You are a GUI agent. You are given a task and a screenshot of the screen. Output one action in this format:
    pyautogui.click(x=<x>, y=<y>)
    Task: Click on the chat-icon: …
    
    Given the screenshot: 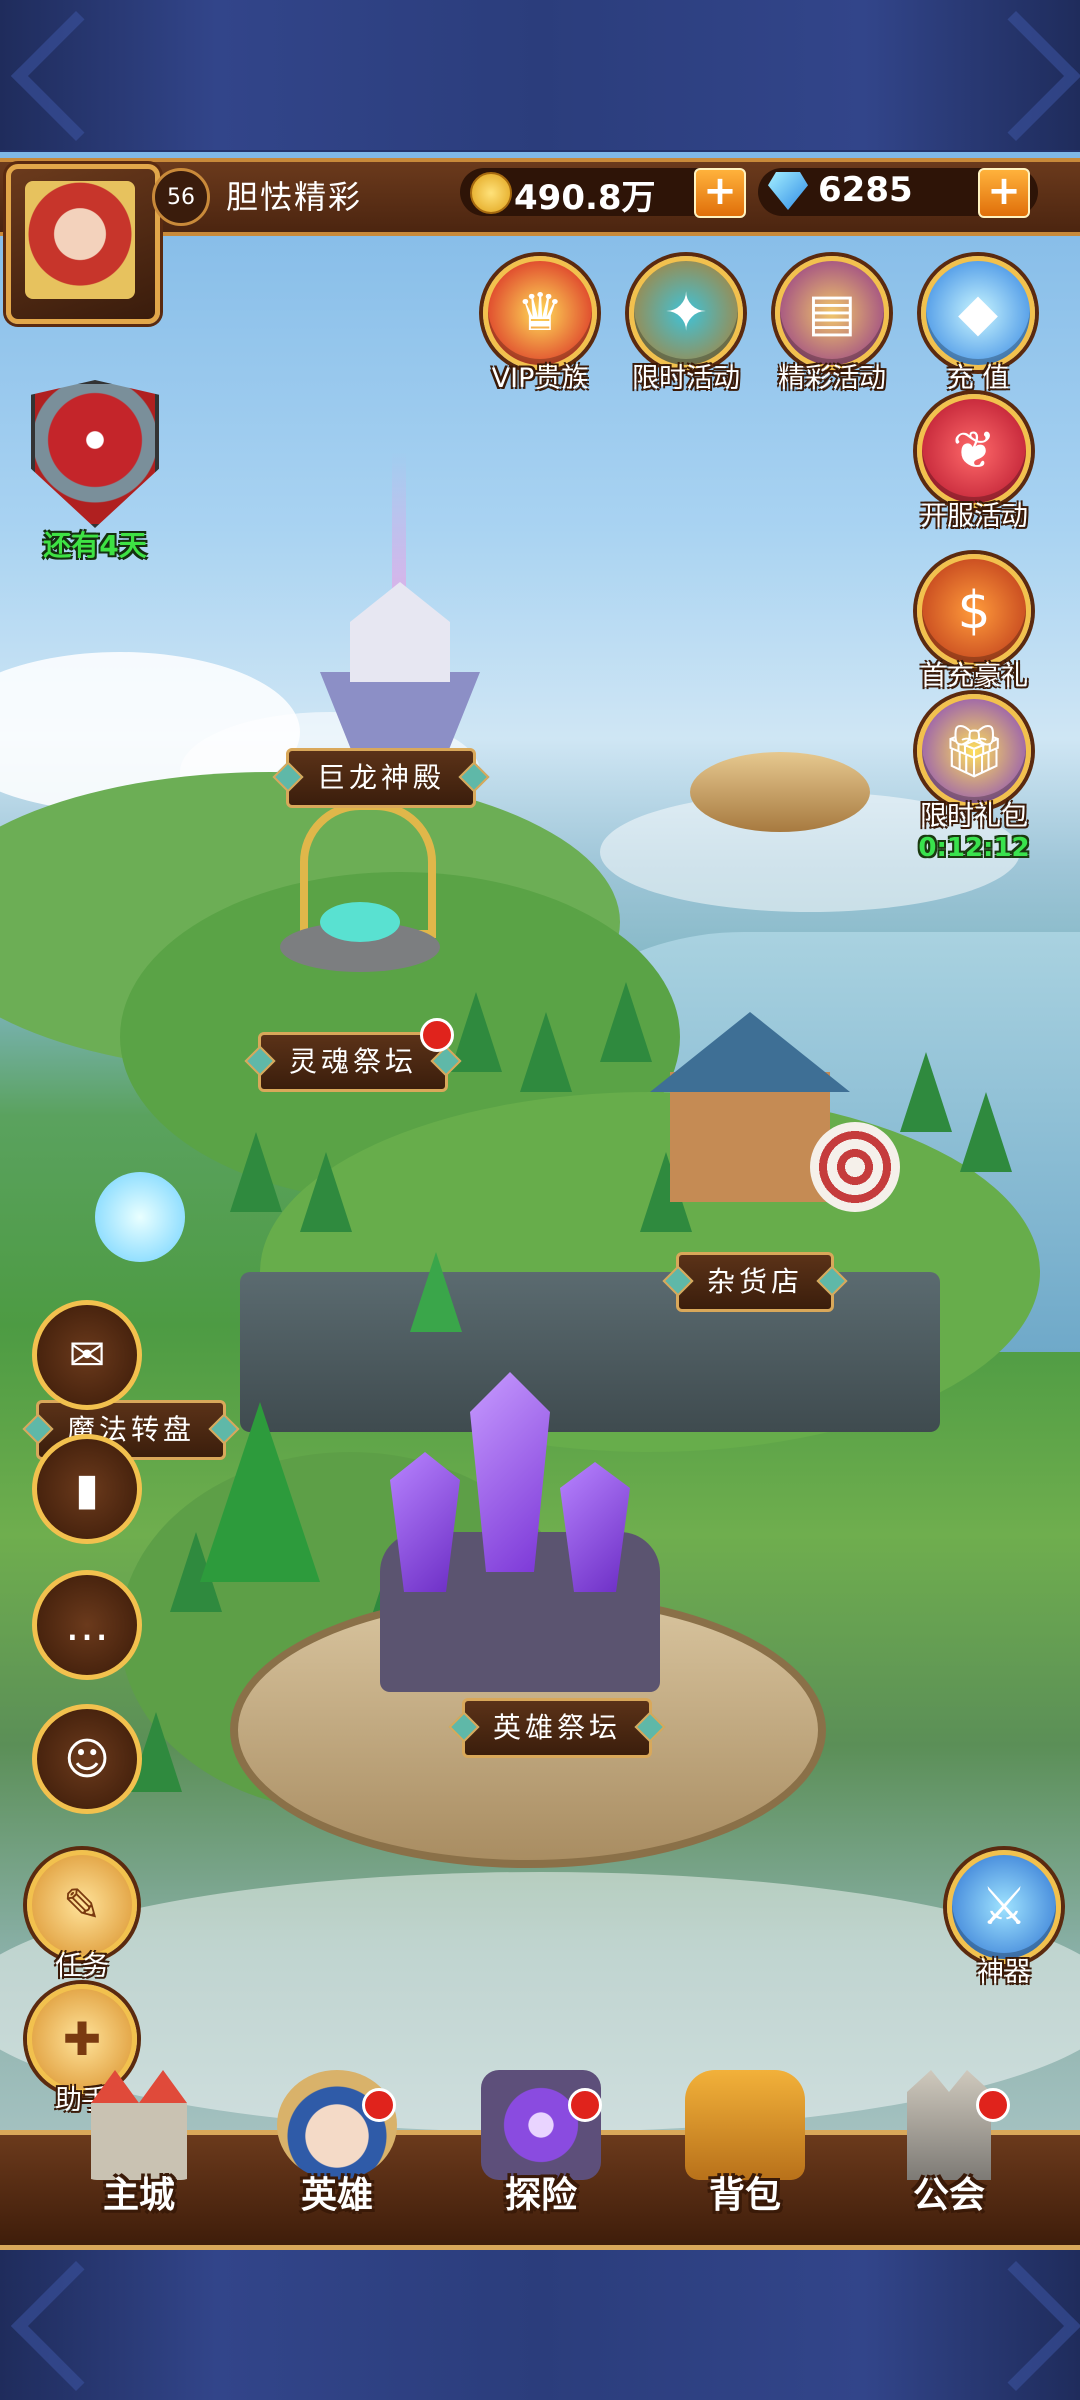 What is the action you would take?
    pyautogui.click(x=87, y=1625)
    